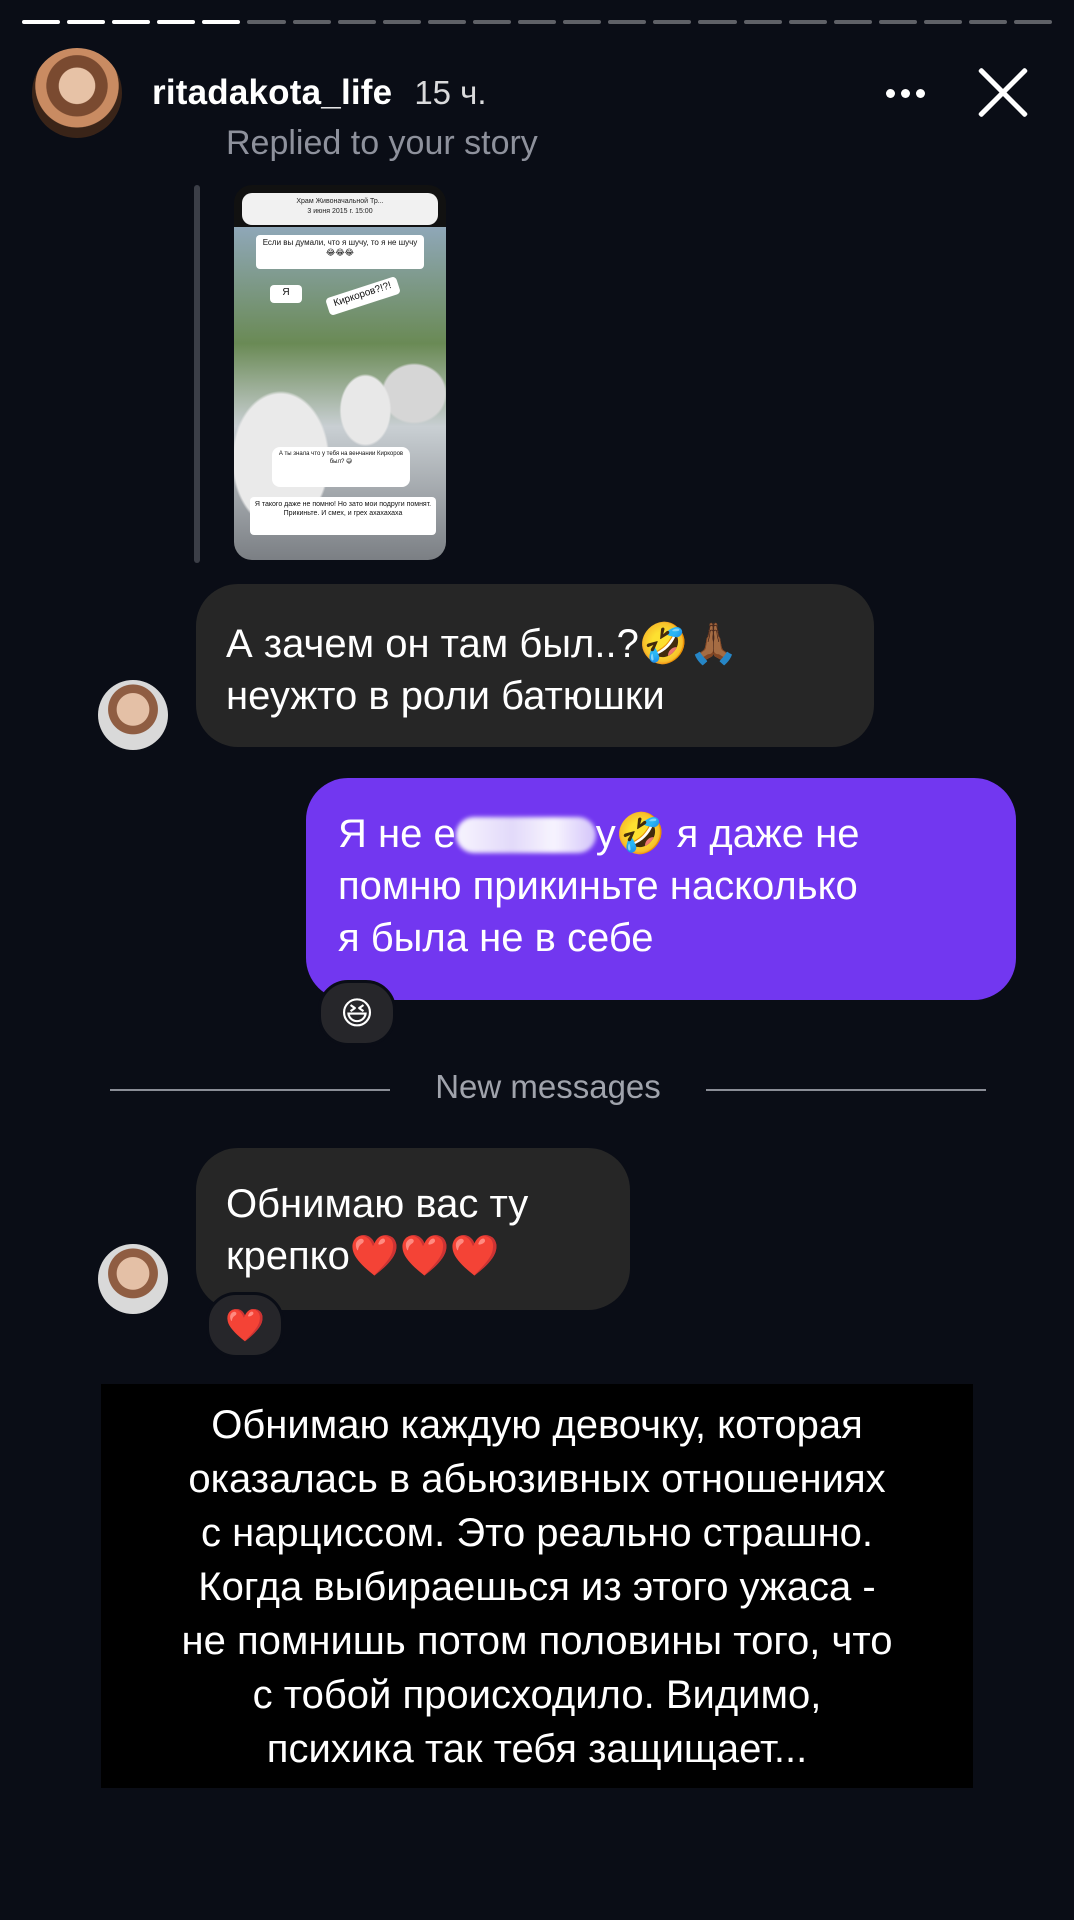 Image resolution: width=1074 pixels, height=1920 pixels. I want to click on username: ritadakota_life, so click(272, 93).